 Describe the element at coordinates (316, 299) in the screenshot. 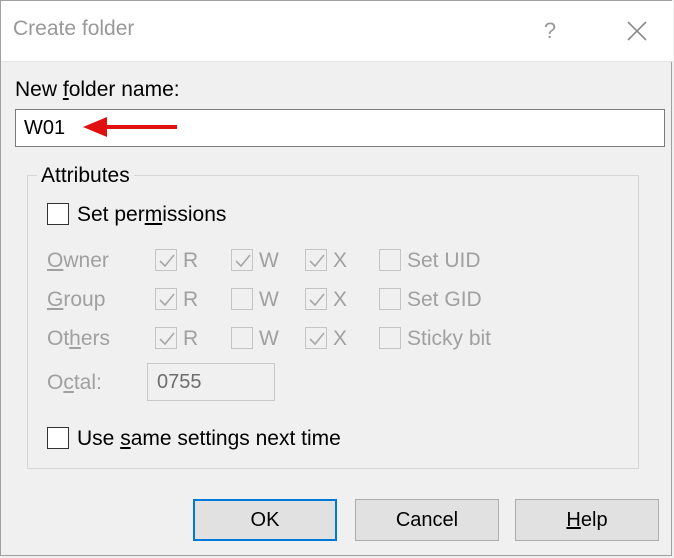

I see `group-execute-checkbox` at that location.